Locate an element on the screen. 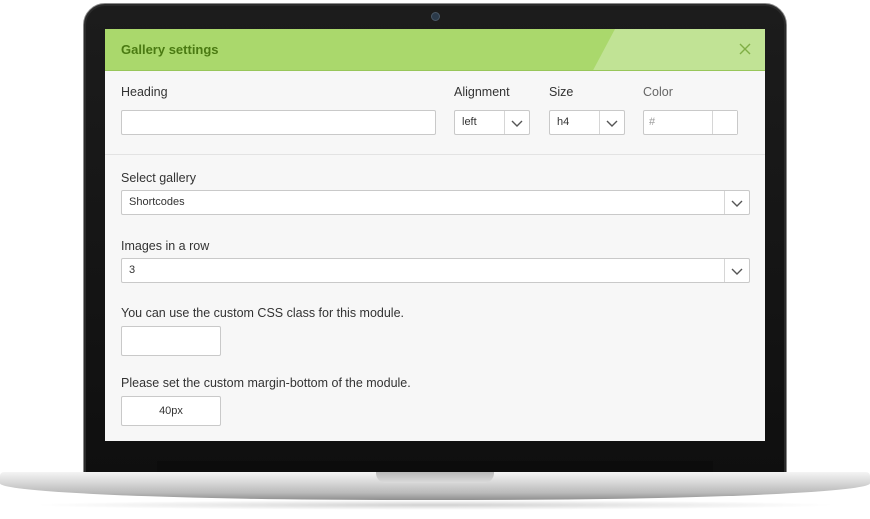 This screenshot has width=870, height=519. color-label: Color is located at coordinates (658, 92).